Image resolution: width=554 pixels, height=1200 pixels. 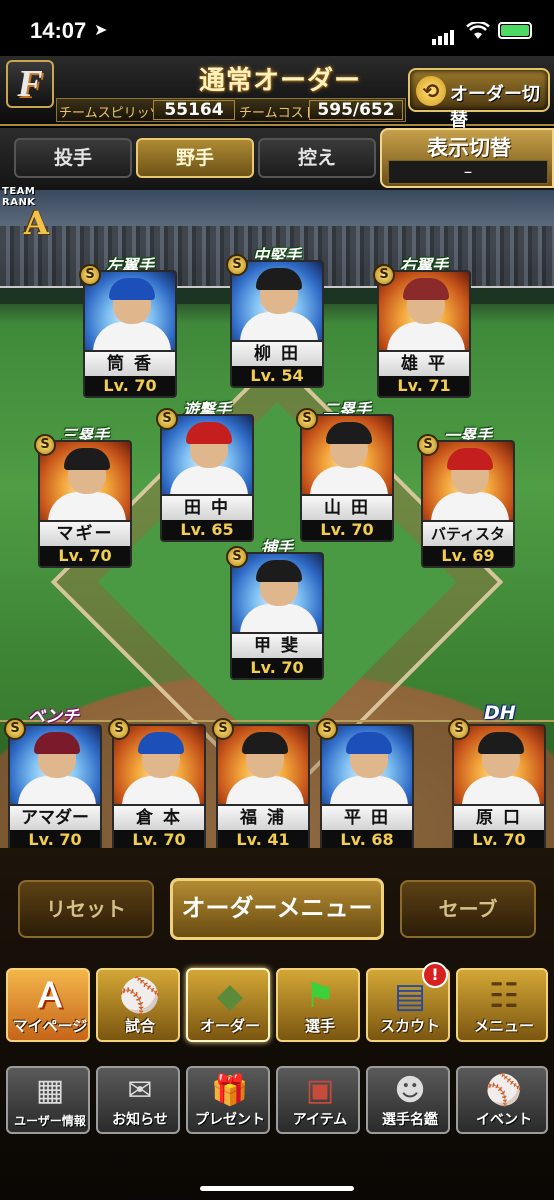 I want to click on nav-user-info: ▦ ユーザー情報, so click(x=48, y=1100).